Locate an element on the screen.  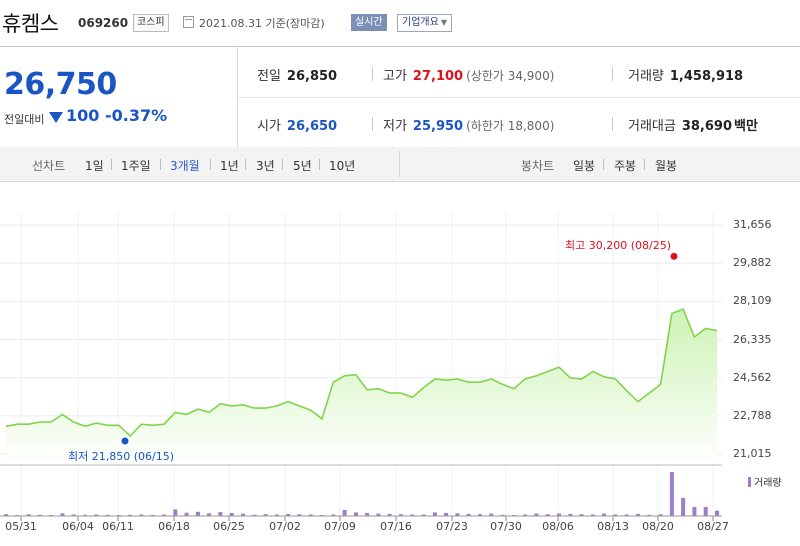
down-triangle-icon is located at coordinates (56, 117).